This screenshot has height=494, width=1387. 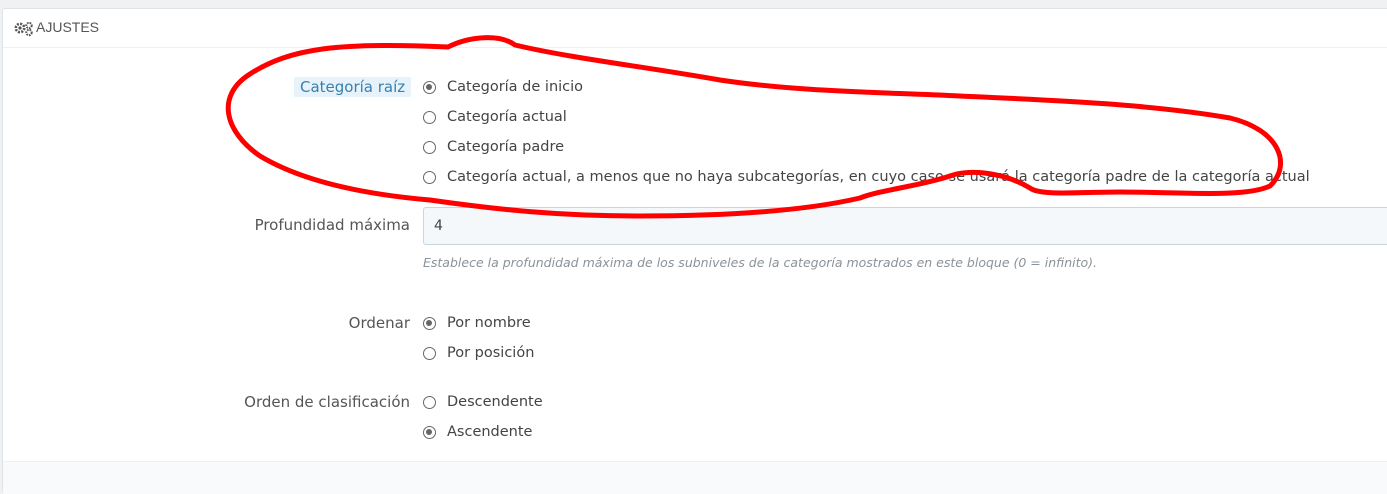 I want to click on root-category-option-home: Categoría de inicio, so click(x=503, y=87).